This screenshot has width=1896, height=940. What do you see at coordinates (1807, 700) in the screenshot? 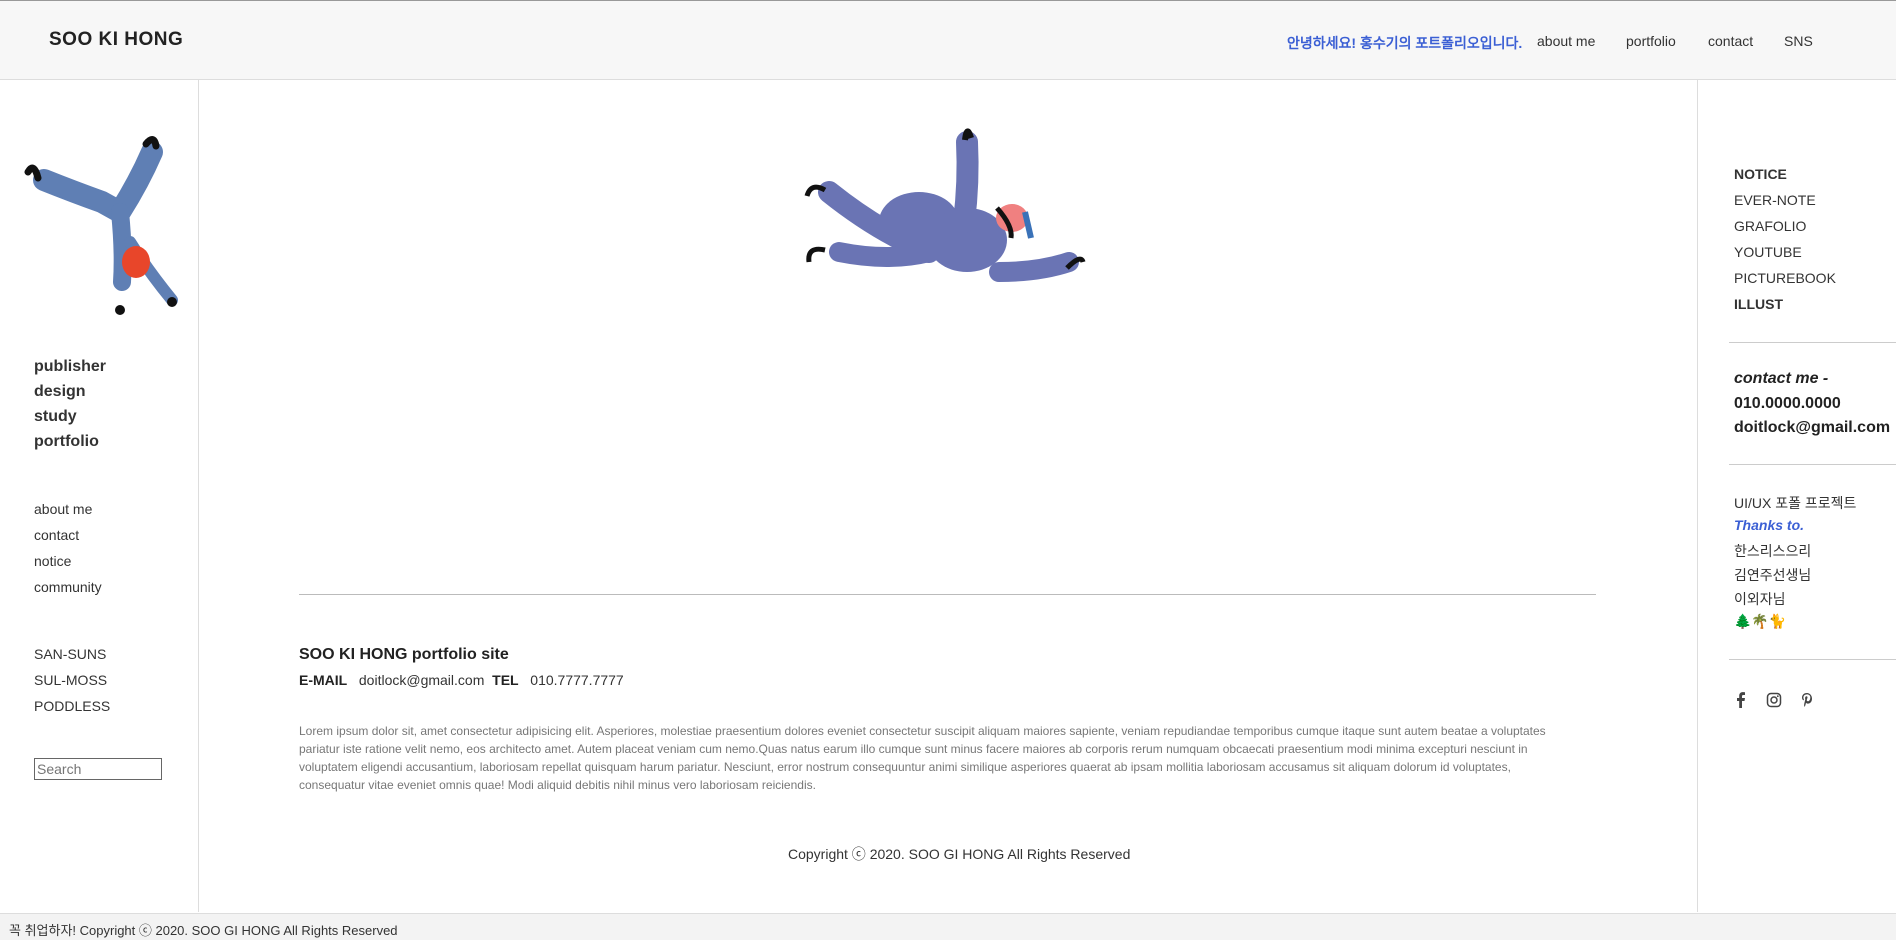
I see `pinterest-icon` at bounding box center [1807, 700].